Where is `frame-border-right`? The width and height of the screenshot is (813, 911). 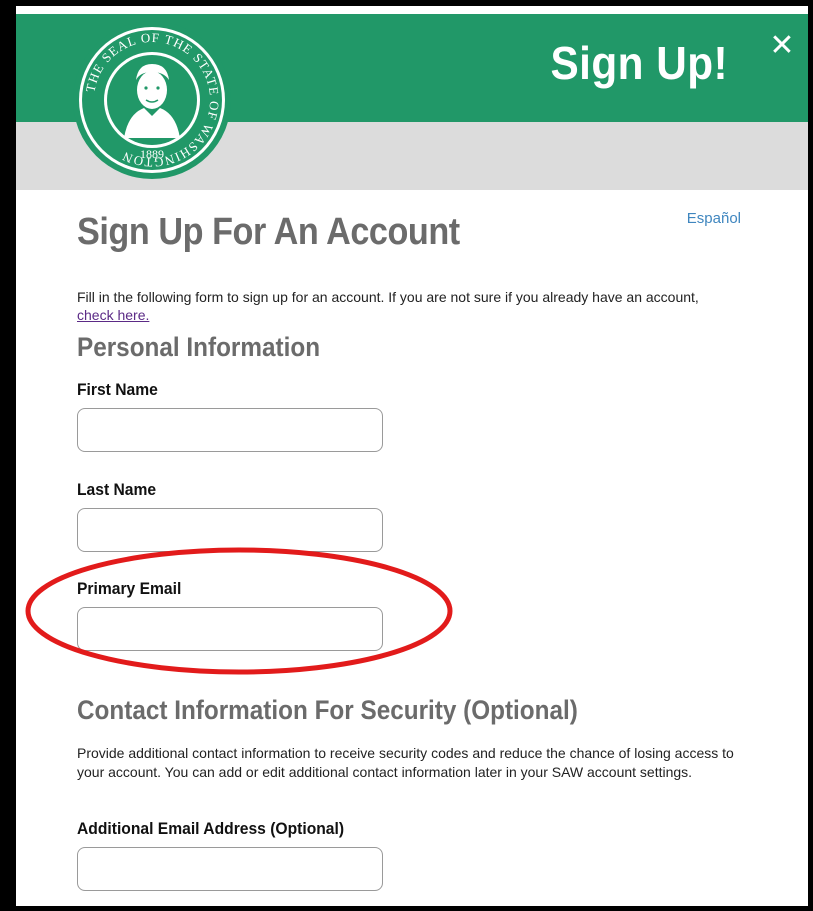
frame-border-right is located at coordinates (810, 455).